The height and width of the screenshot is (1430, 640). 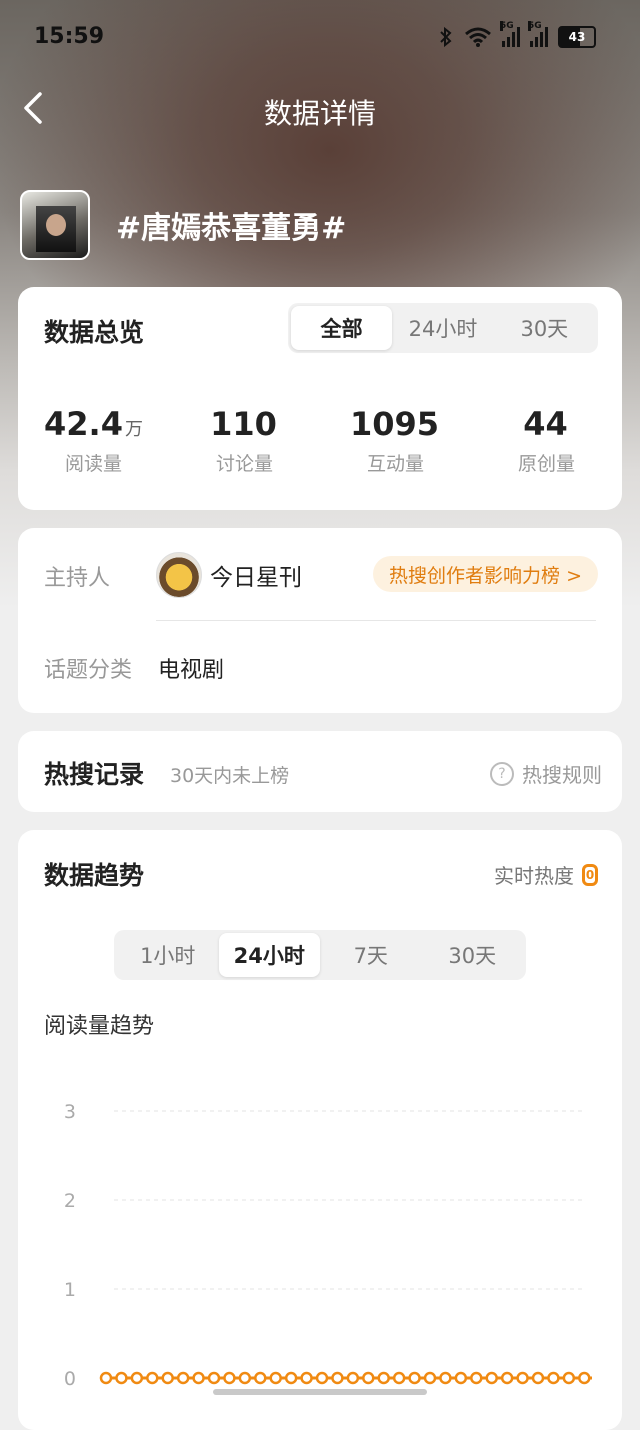 What do you see at coordinates (69, 36) in the screenshot?
I see `status-time: 15:59` at bounding box center [69, 36].